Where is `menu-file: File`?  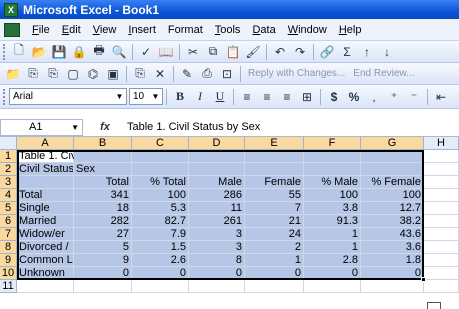 menu-file: File is located at coordinates (41, 30).